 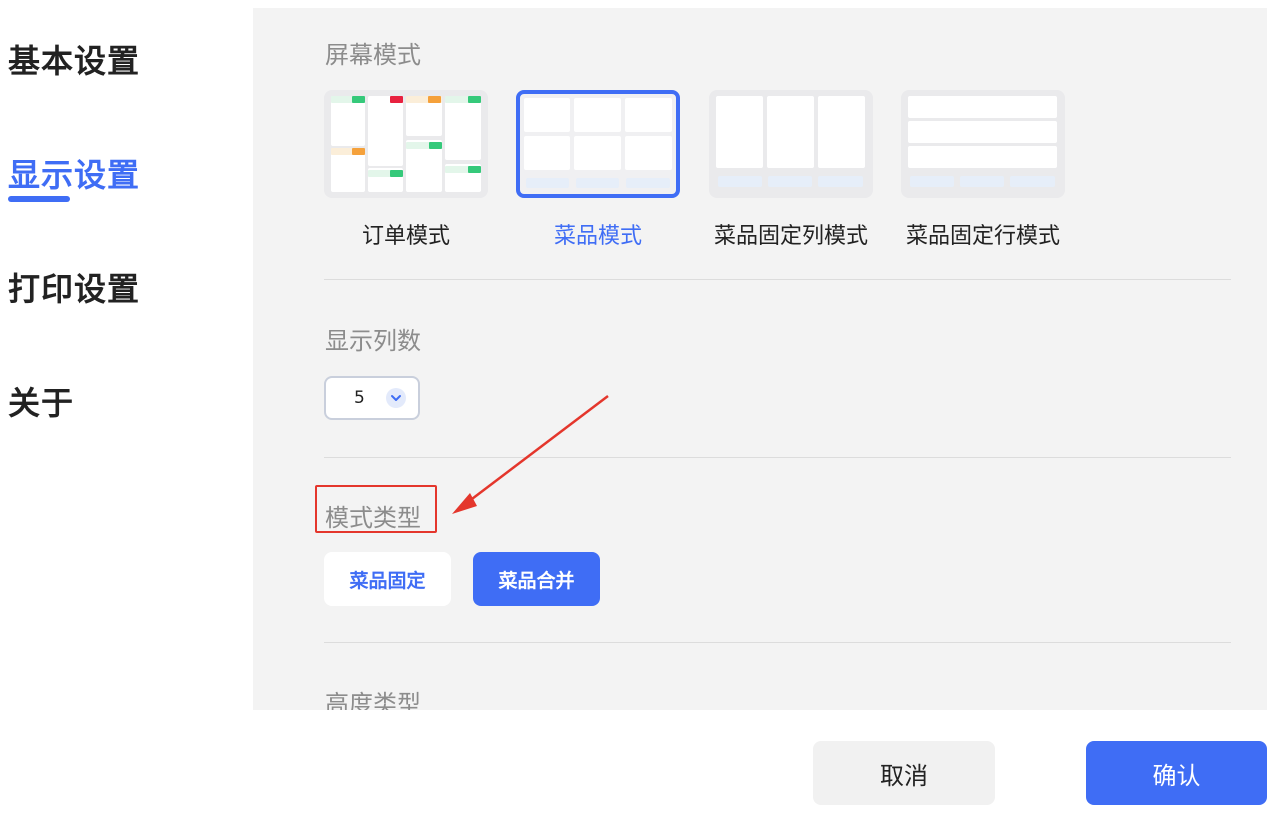 What do you see at coordinates (74, 287) in the screenshot?
I see `nav-item-print-settings: 打印设置` at bounding box center [74, 287].